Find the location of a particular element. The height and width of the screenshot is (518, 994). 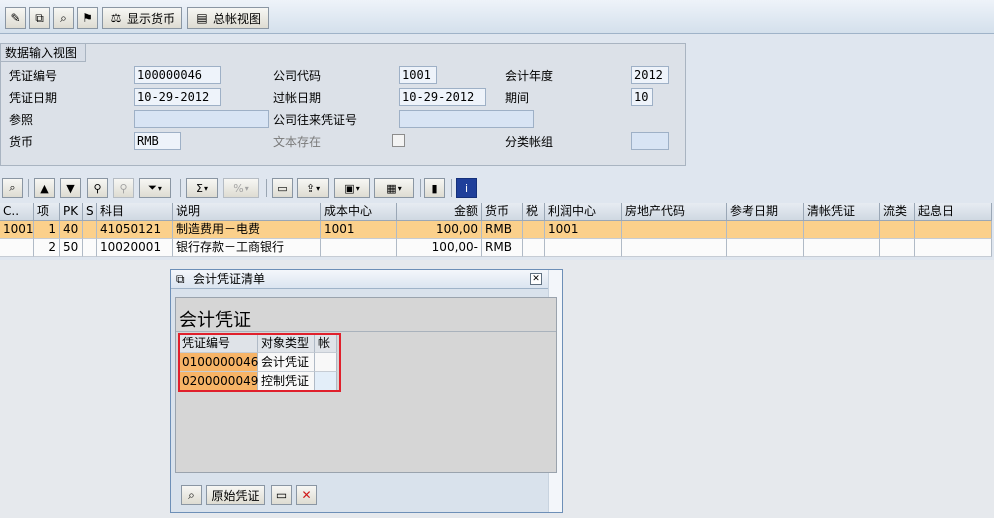

close-icon: ✕ is located at coordinates (536, 279).